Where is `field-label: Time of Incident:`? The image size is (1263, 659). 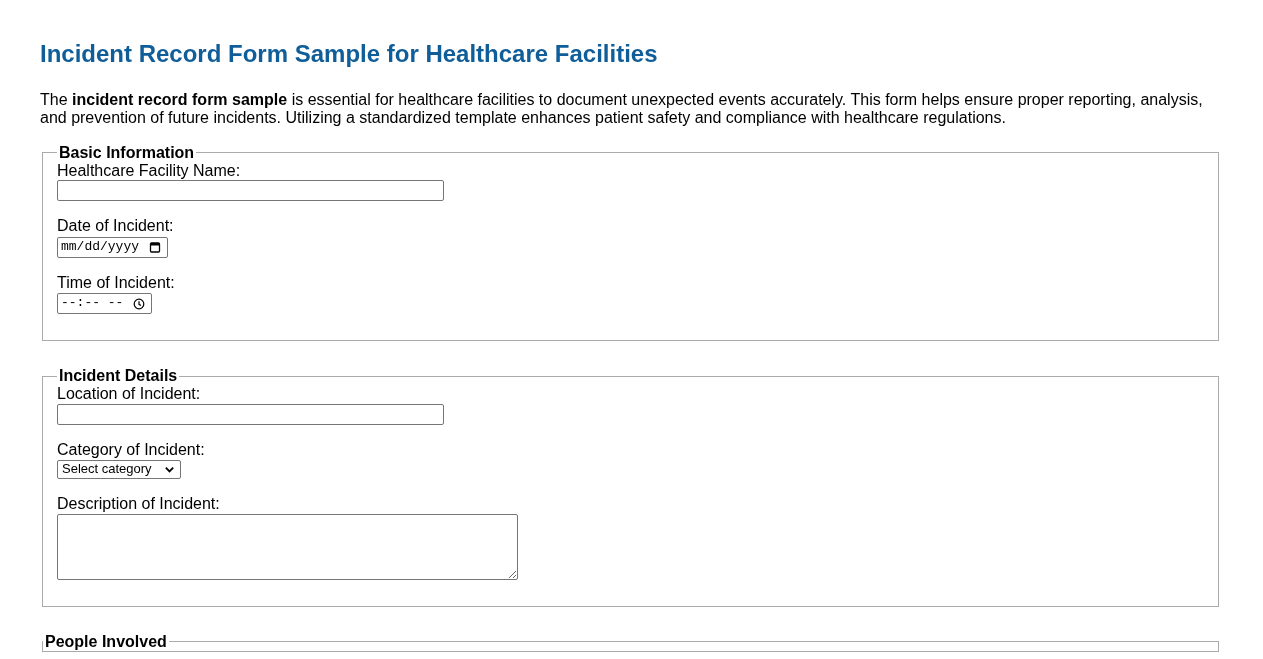
field-label: Time of Incident: is located at coordinates (116, 283).